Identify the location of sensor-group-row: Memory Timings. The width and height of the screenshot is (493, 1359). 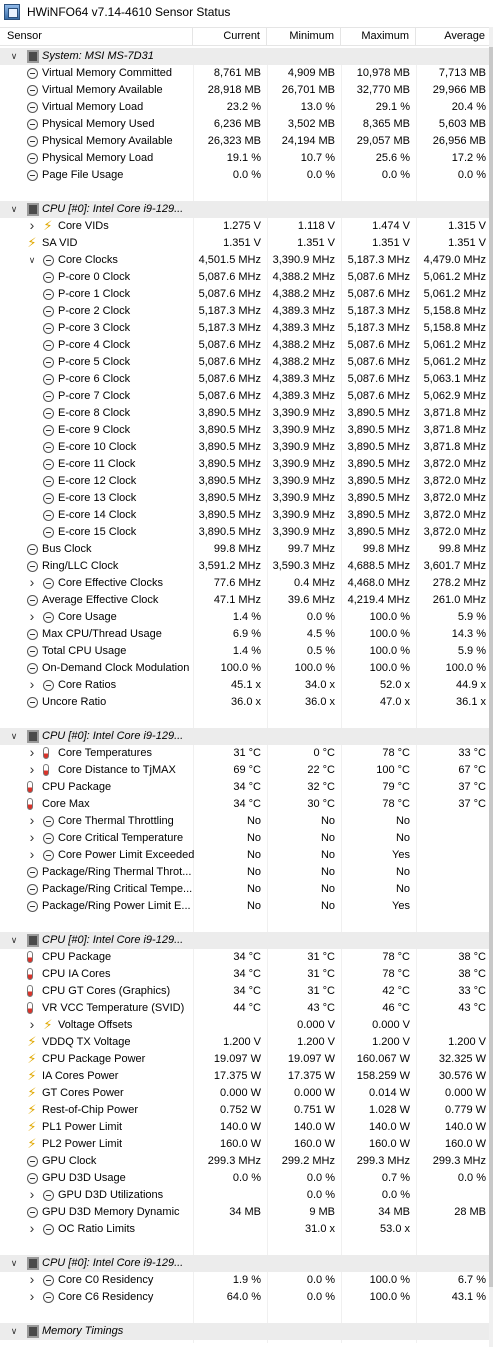
(244, 1331).